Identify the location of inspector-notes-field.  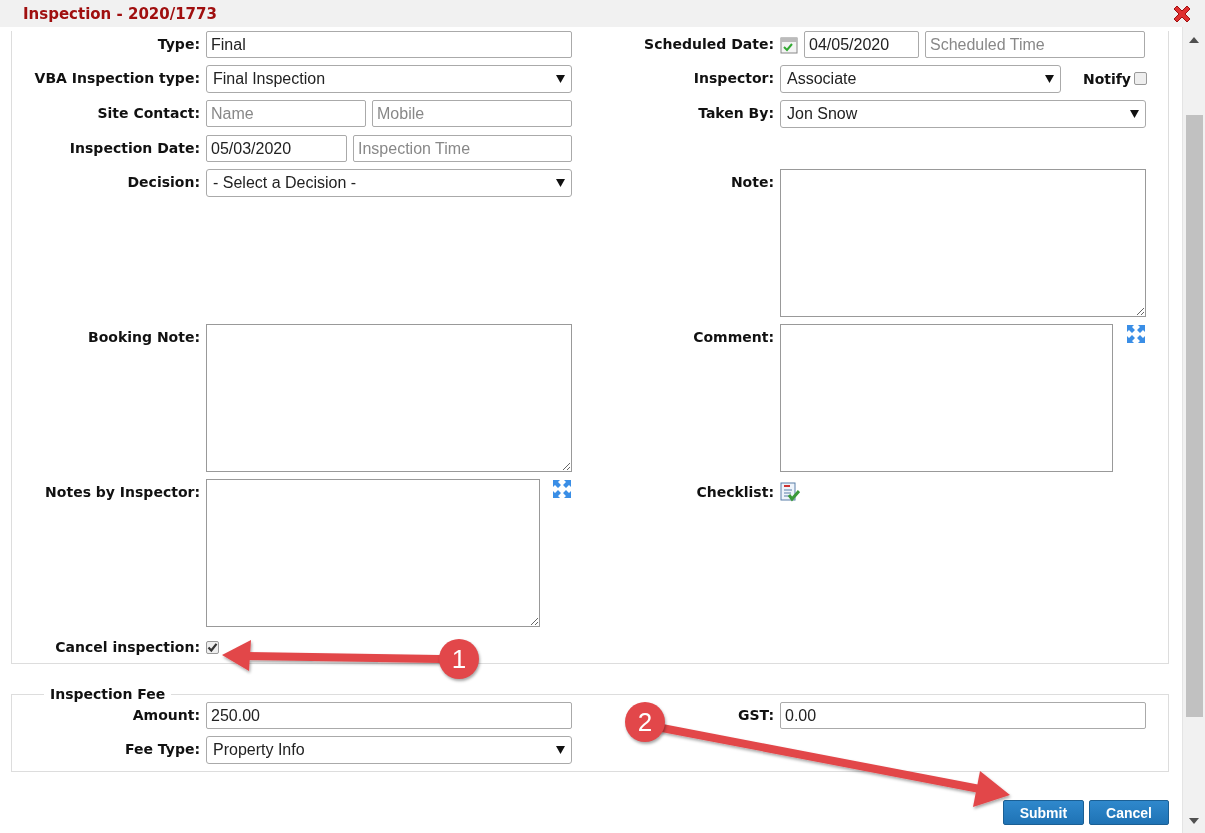
(373, 553).